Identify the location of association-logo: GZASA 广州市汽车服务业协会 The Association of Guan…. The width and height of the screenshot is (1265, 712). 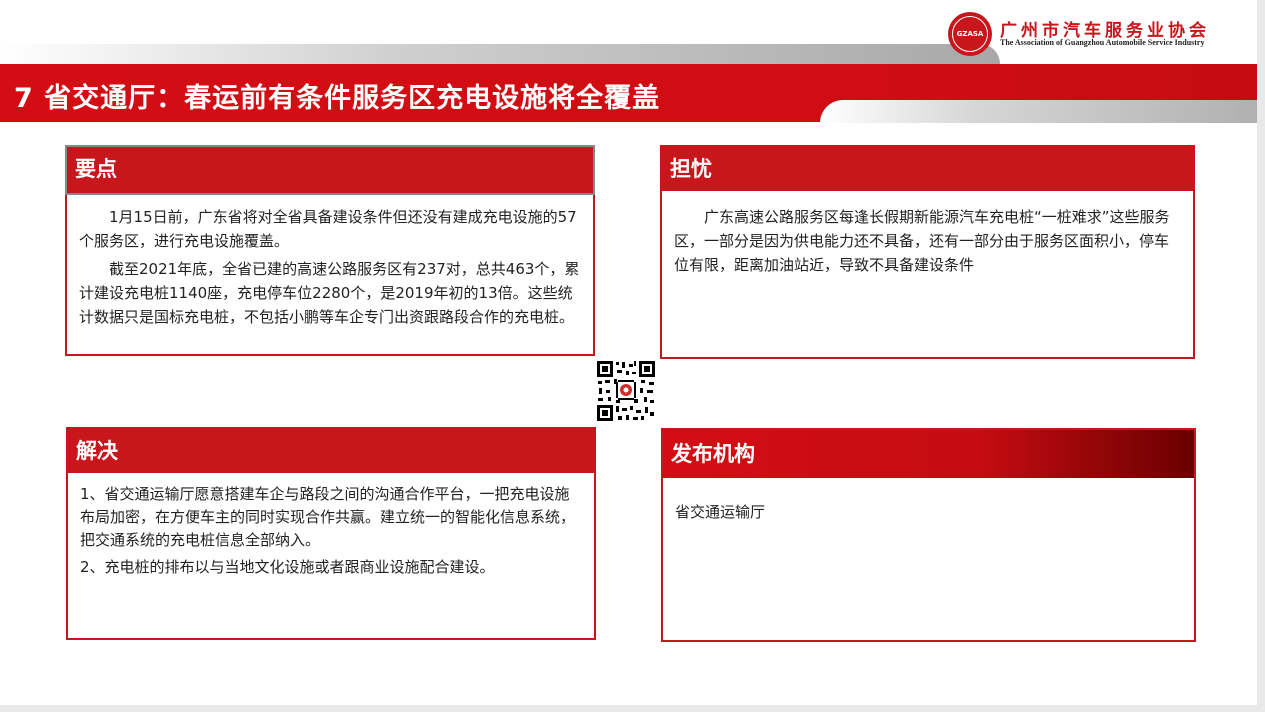
(1098, 36).